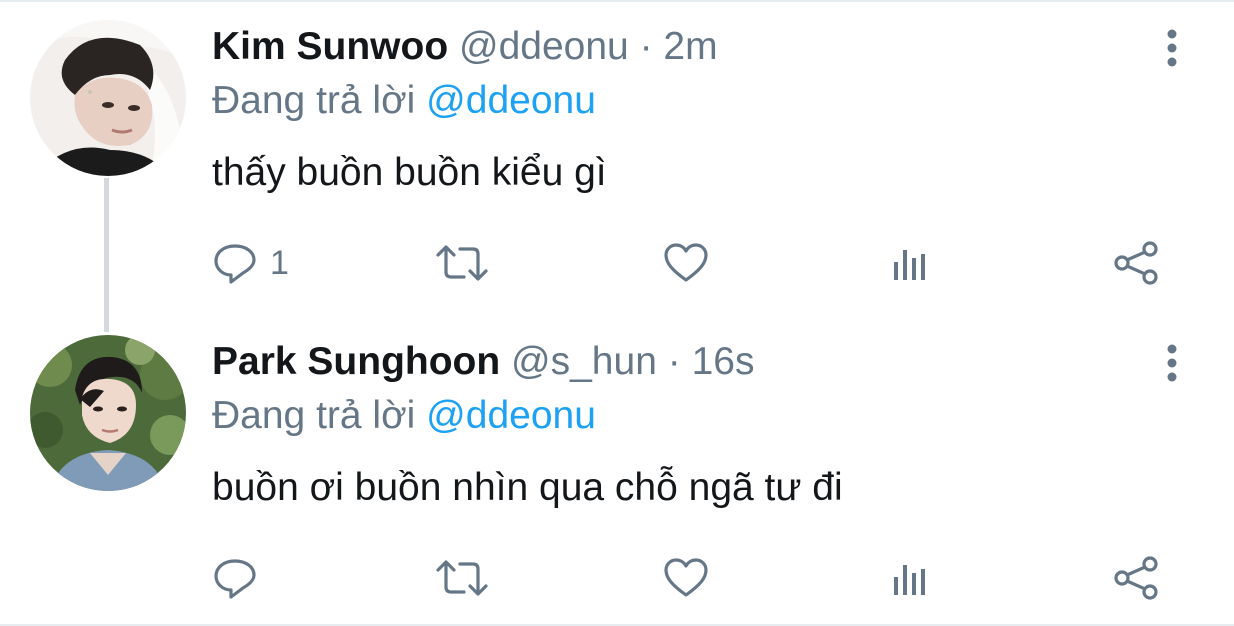 The width and height of the screenshot is (1234, 626). What do you see at coordinates (690, 46) in the screenshot?
I see `timestamp: 2m` at bounding box center [690, 46].